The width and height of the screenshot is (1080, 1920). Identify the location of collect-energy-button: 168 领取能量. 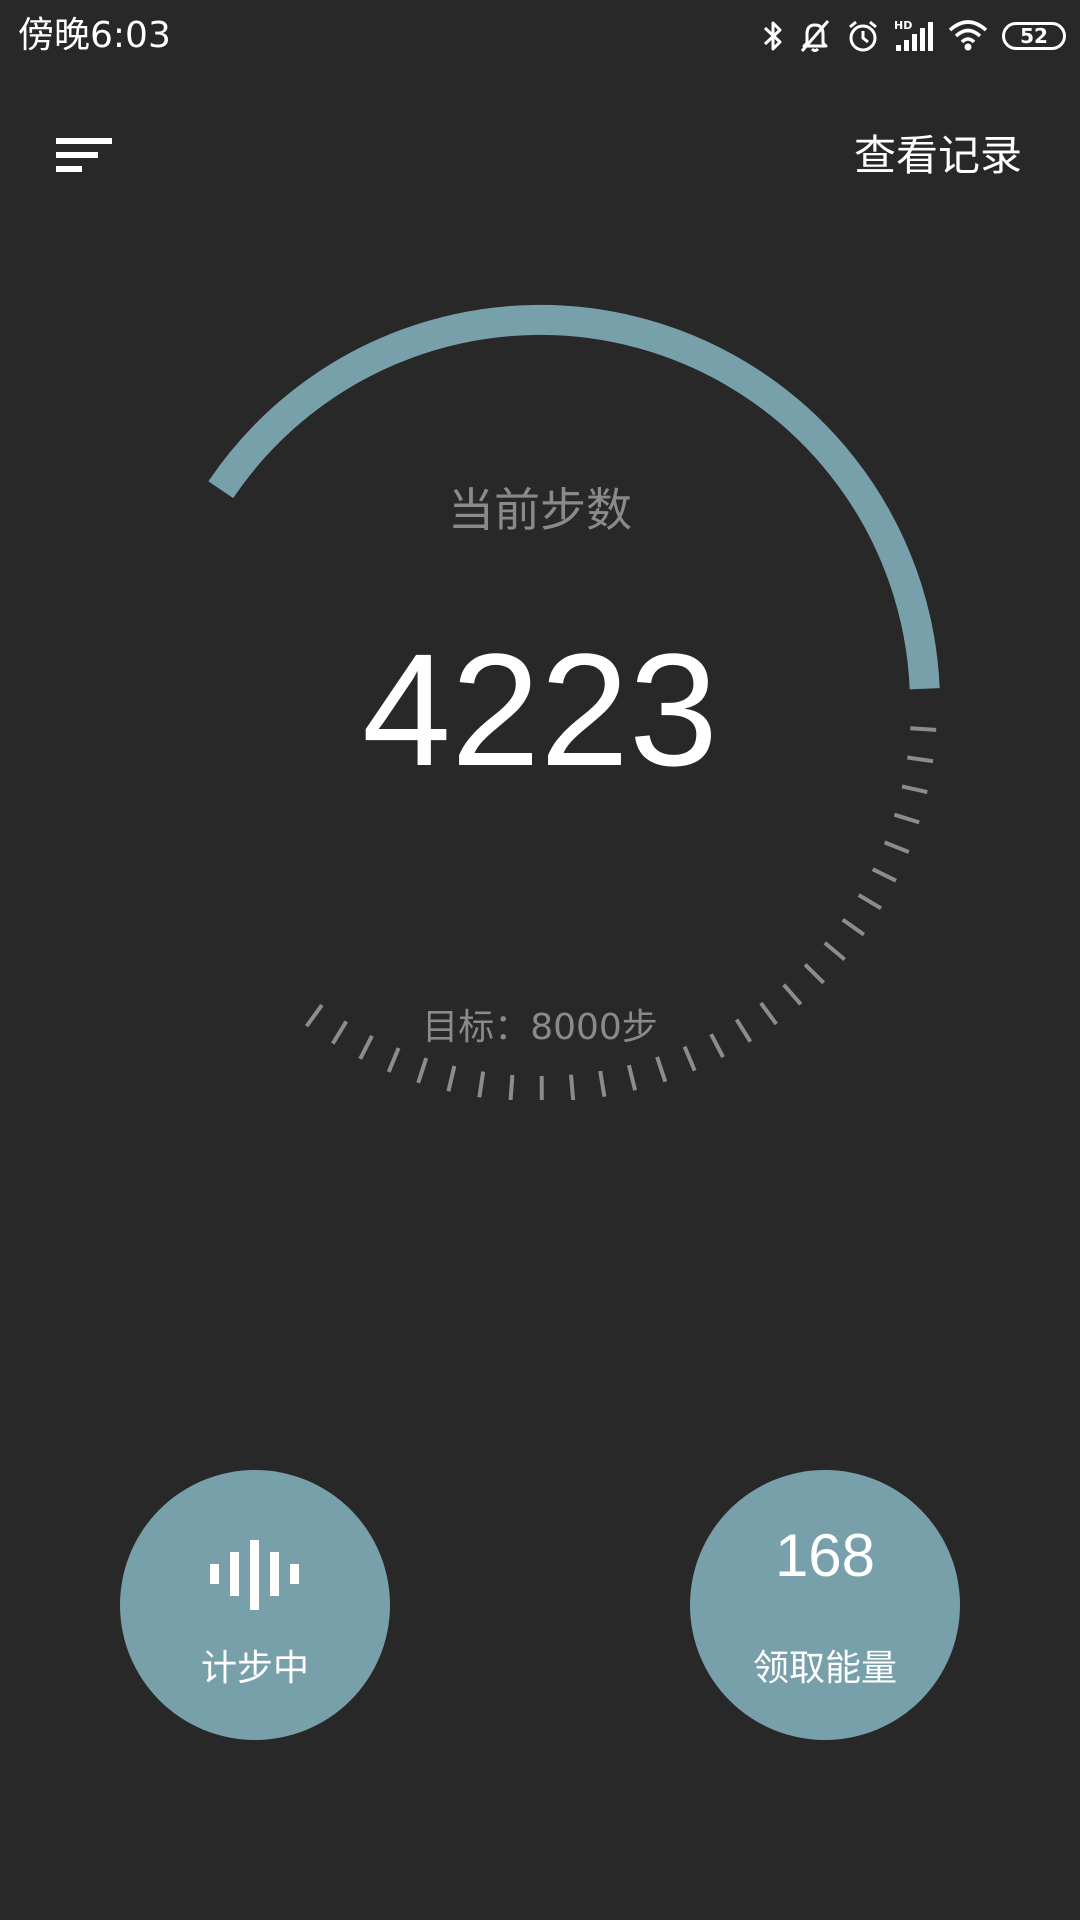
(825, 1605).